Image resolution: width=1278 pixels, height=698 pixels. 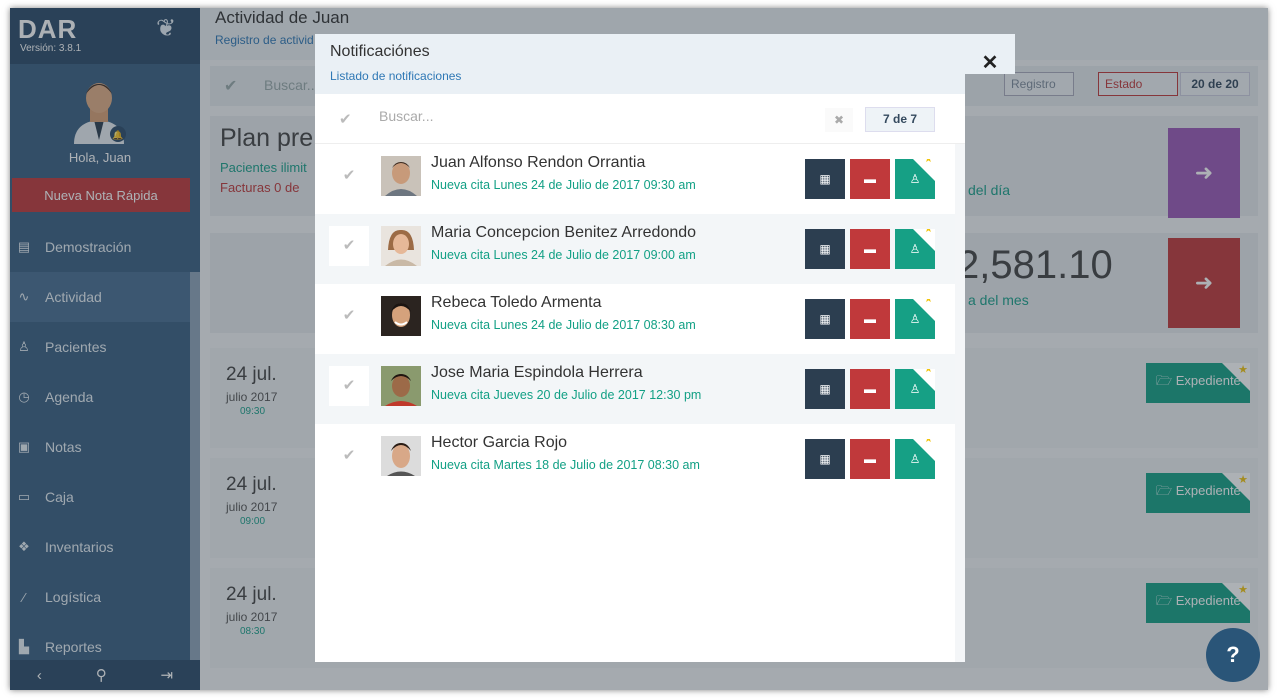 What do you see at coordinates (499, 442) in the screenshot?
I see `patient-name: Hector Garcia Rojo` at bounding box center [499, 442].